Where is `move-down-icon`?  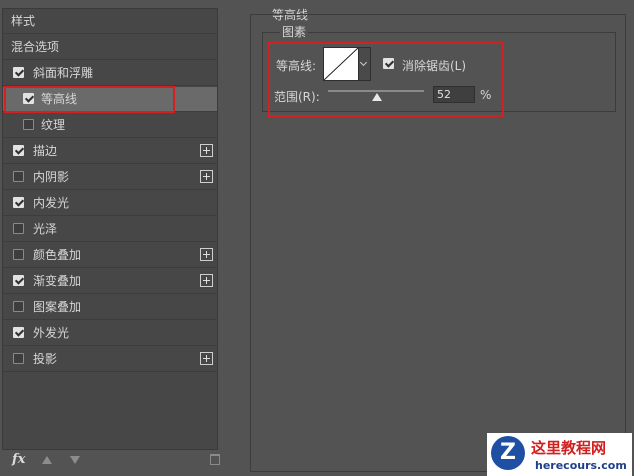
move-down-icon is located at coordinates (75, 460).